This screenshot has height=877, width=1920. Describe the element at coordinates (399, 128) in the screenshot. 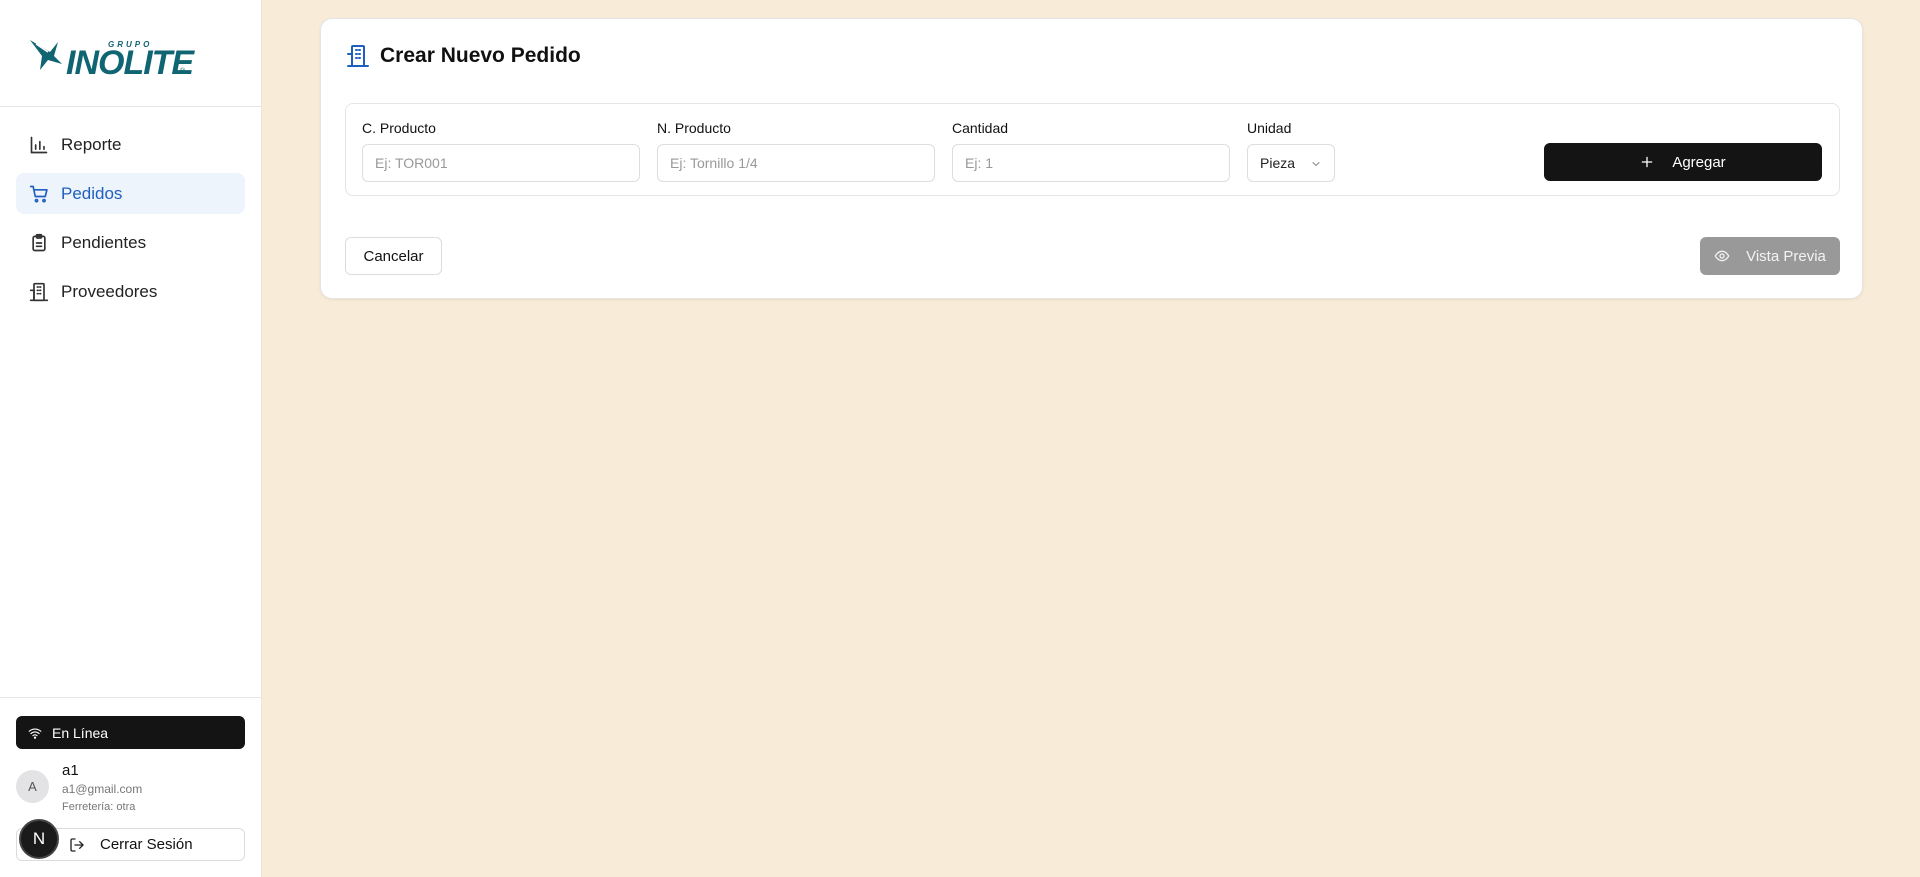

I see `product-code-label: C. Producto` at that location.